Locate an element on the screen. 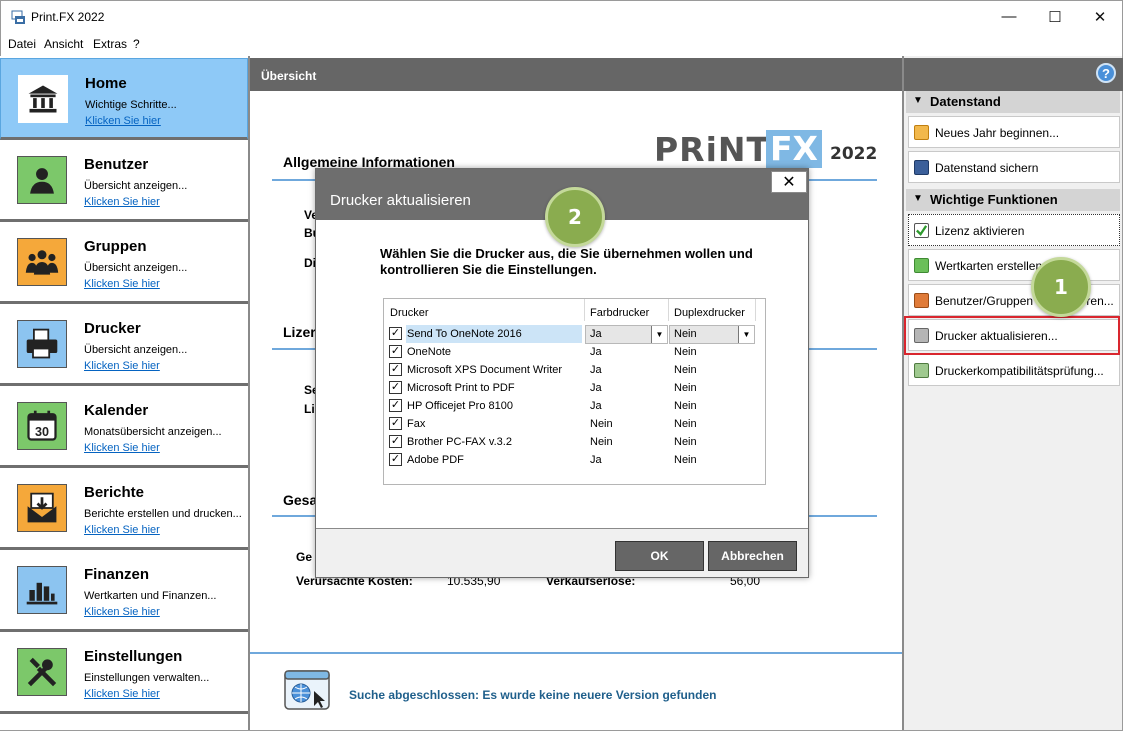  nav-title: Berichte is located at coordinates (114, 492).